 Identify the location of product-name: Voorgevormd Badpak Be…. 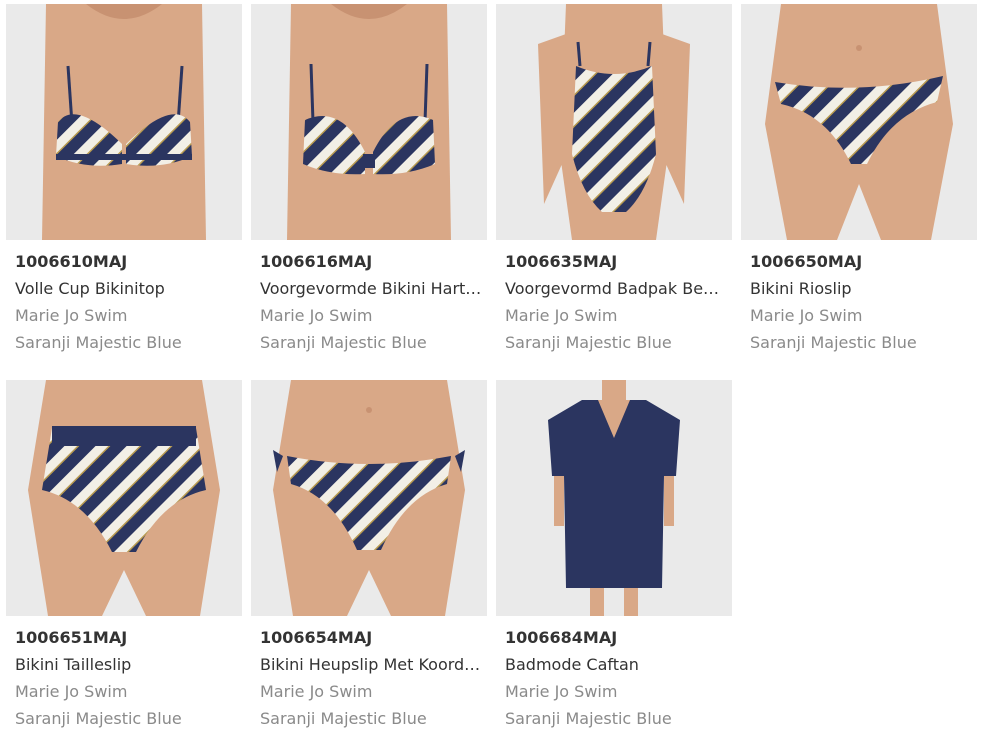
(618, 290).